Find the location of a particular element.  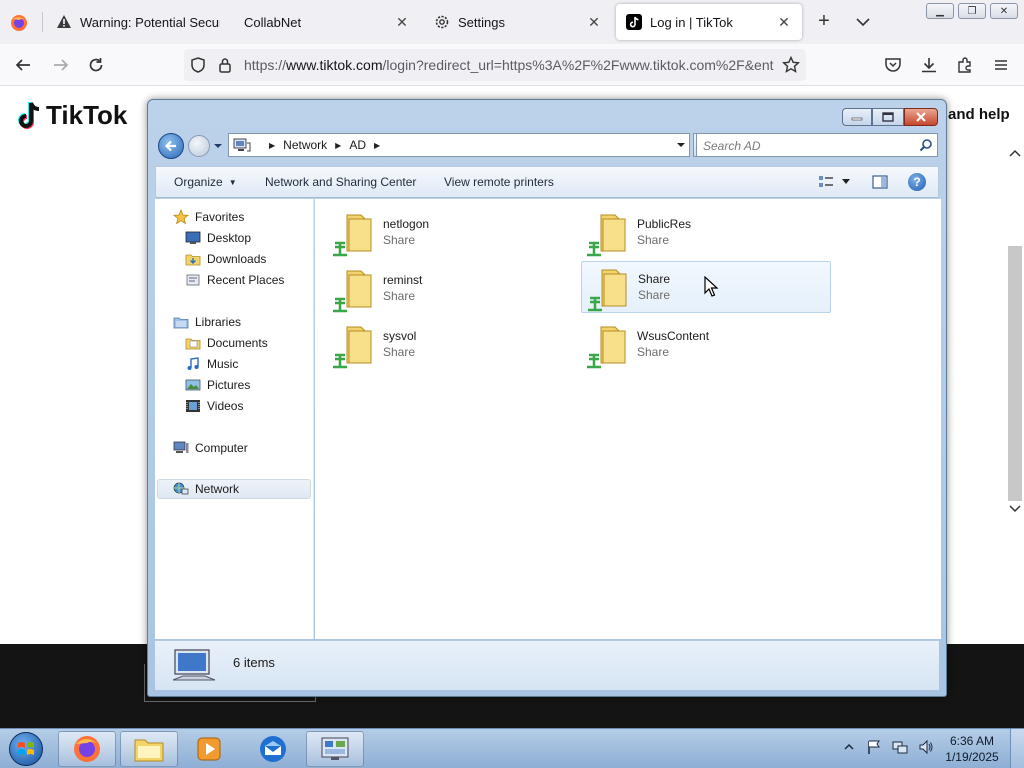

organize-button: Organize ▼ is located at coordinates (205, 182).